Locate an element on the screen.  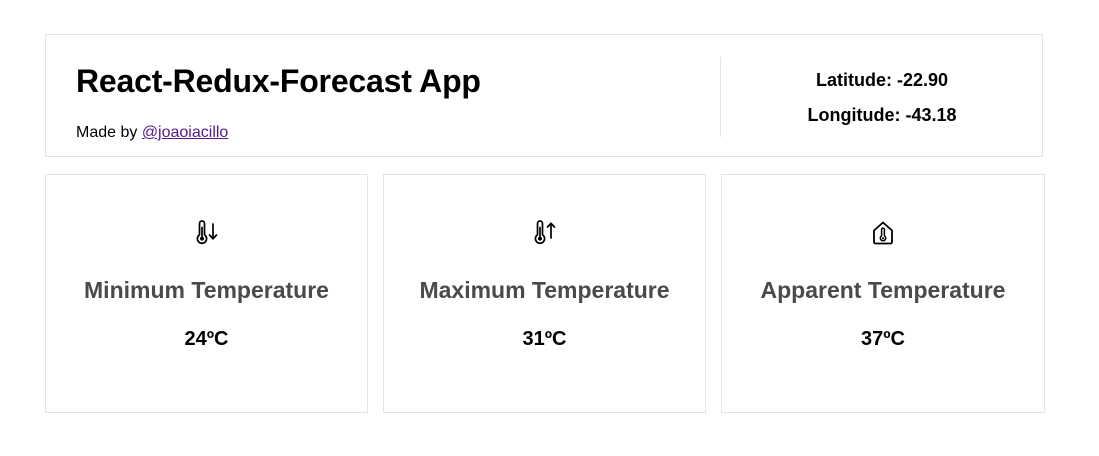
longitude-text: Longitude: -43.18 is located at coordinates (882, 115).